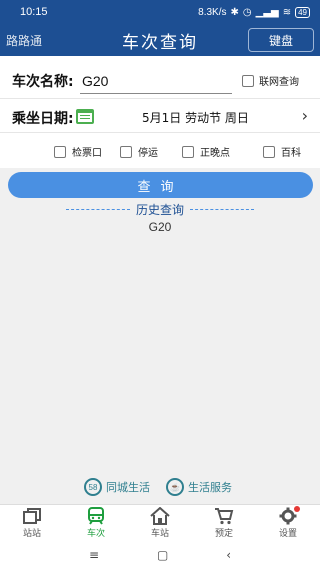  I want to click on tab-station-to-station: 站站, so click(32, 524).